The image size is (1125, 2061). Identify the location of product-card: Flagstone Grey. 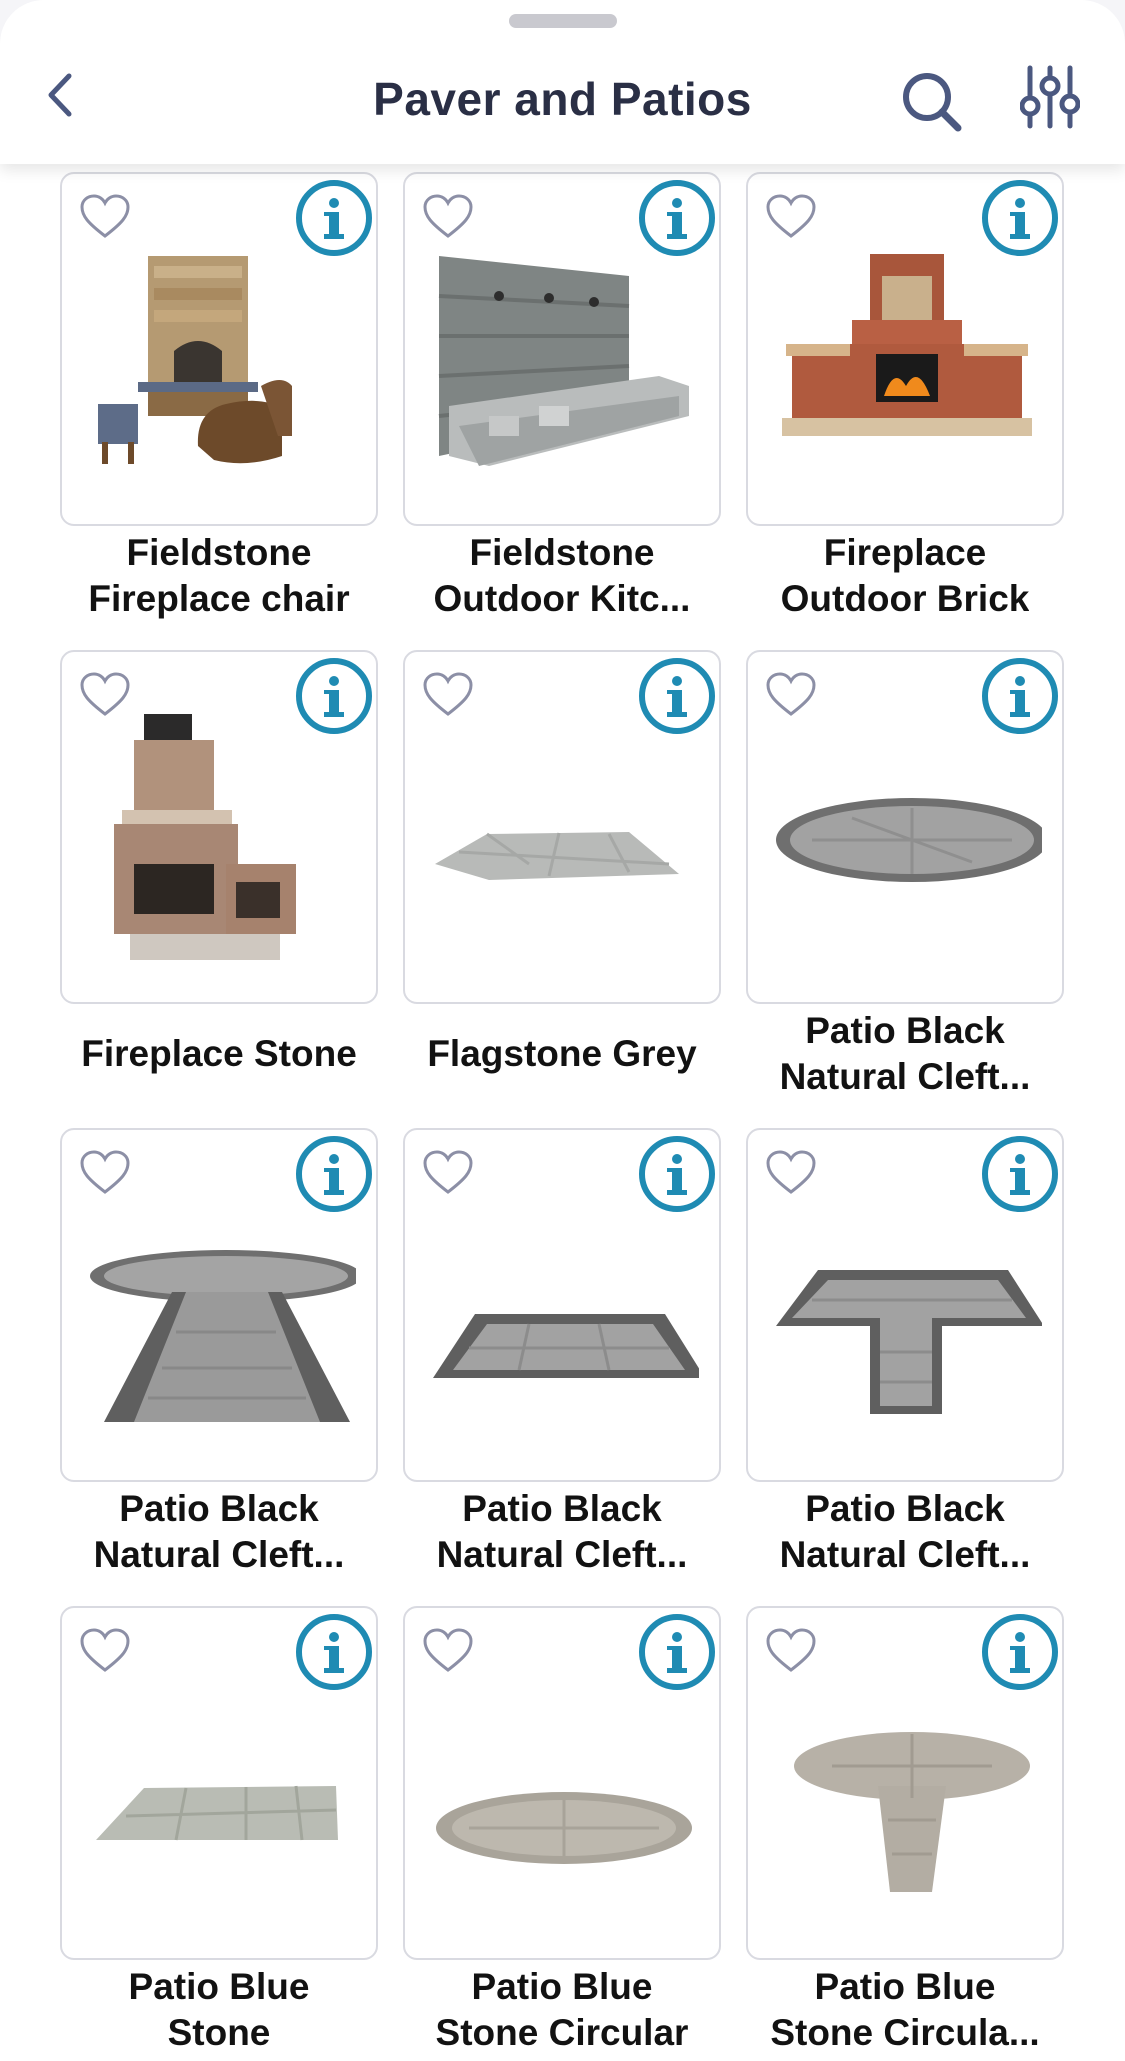
(562, 862).